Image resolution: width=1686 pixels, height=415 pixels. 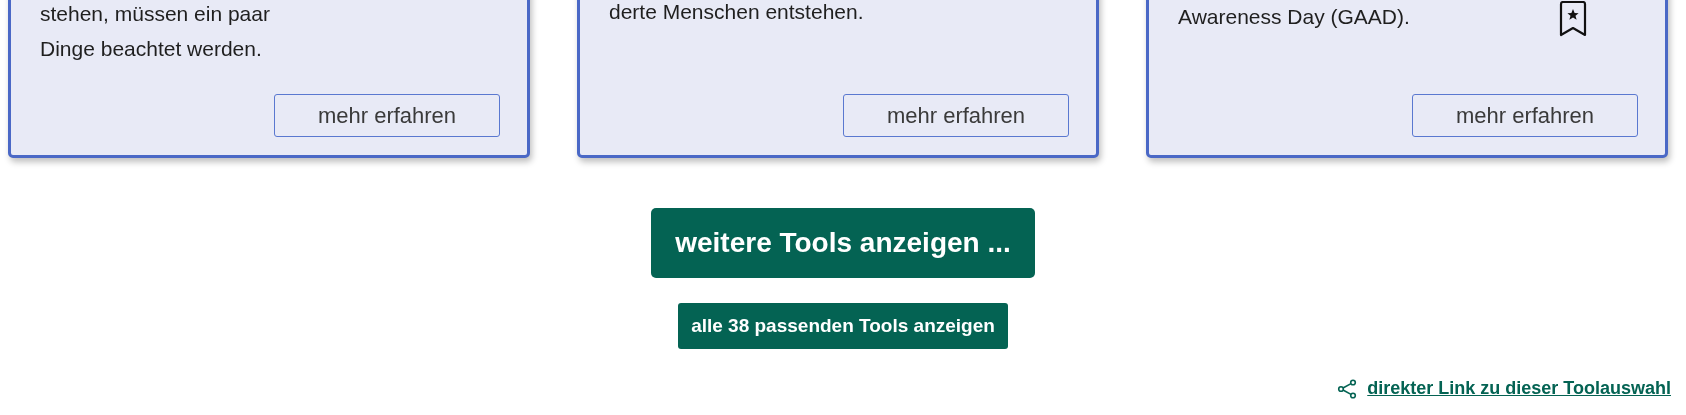 I want to click on card-description: derte Menschen entstehen., so click(x=736, y=12).